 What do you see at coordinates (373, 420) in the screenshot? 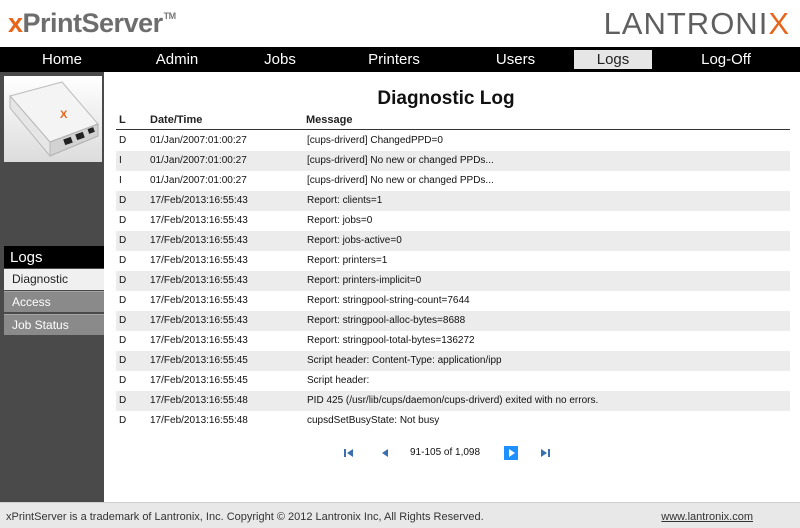
I see `cell-message: cupsdSetBusyState: Not busy` at bounding box center [373, 420].